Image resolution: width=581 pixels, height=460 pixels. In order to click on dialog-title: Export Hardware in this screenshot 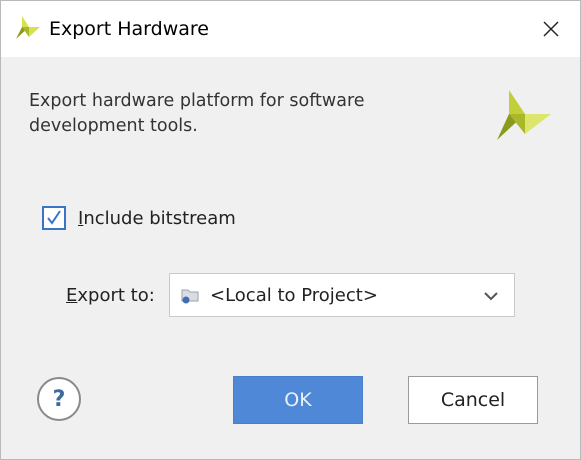, I will do `click(129, 29)`.